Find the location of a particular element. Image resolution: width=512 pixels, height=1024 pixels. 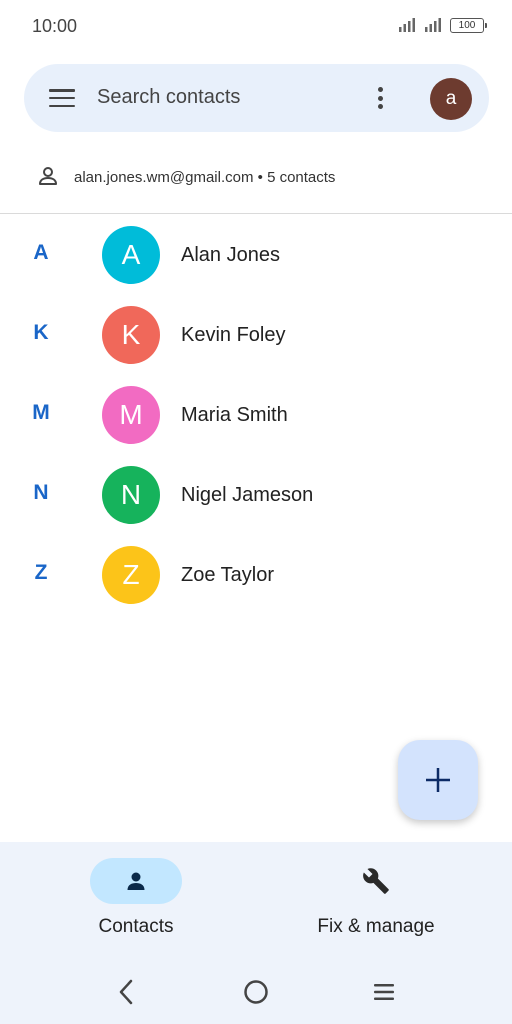

contact-row: N N Nigel Jameson is located at coordinates (256, 496).